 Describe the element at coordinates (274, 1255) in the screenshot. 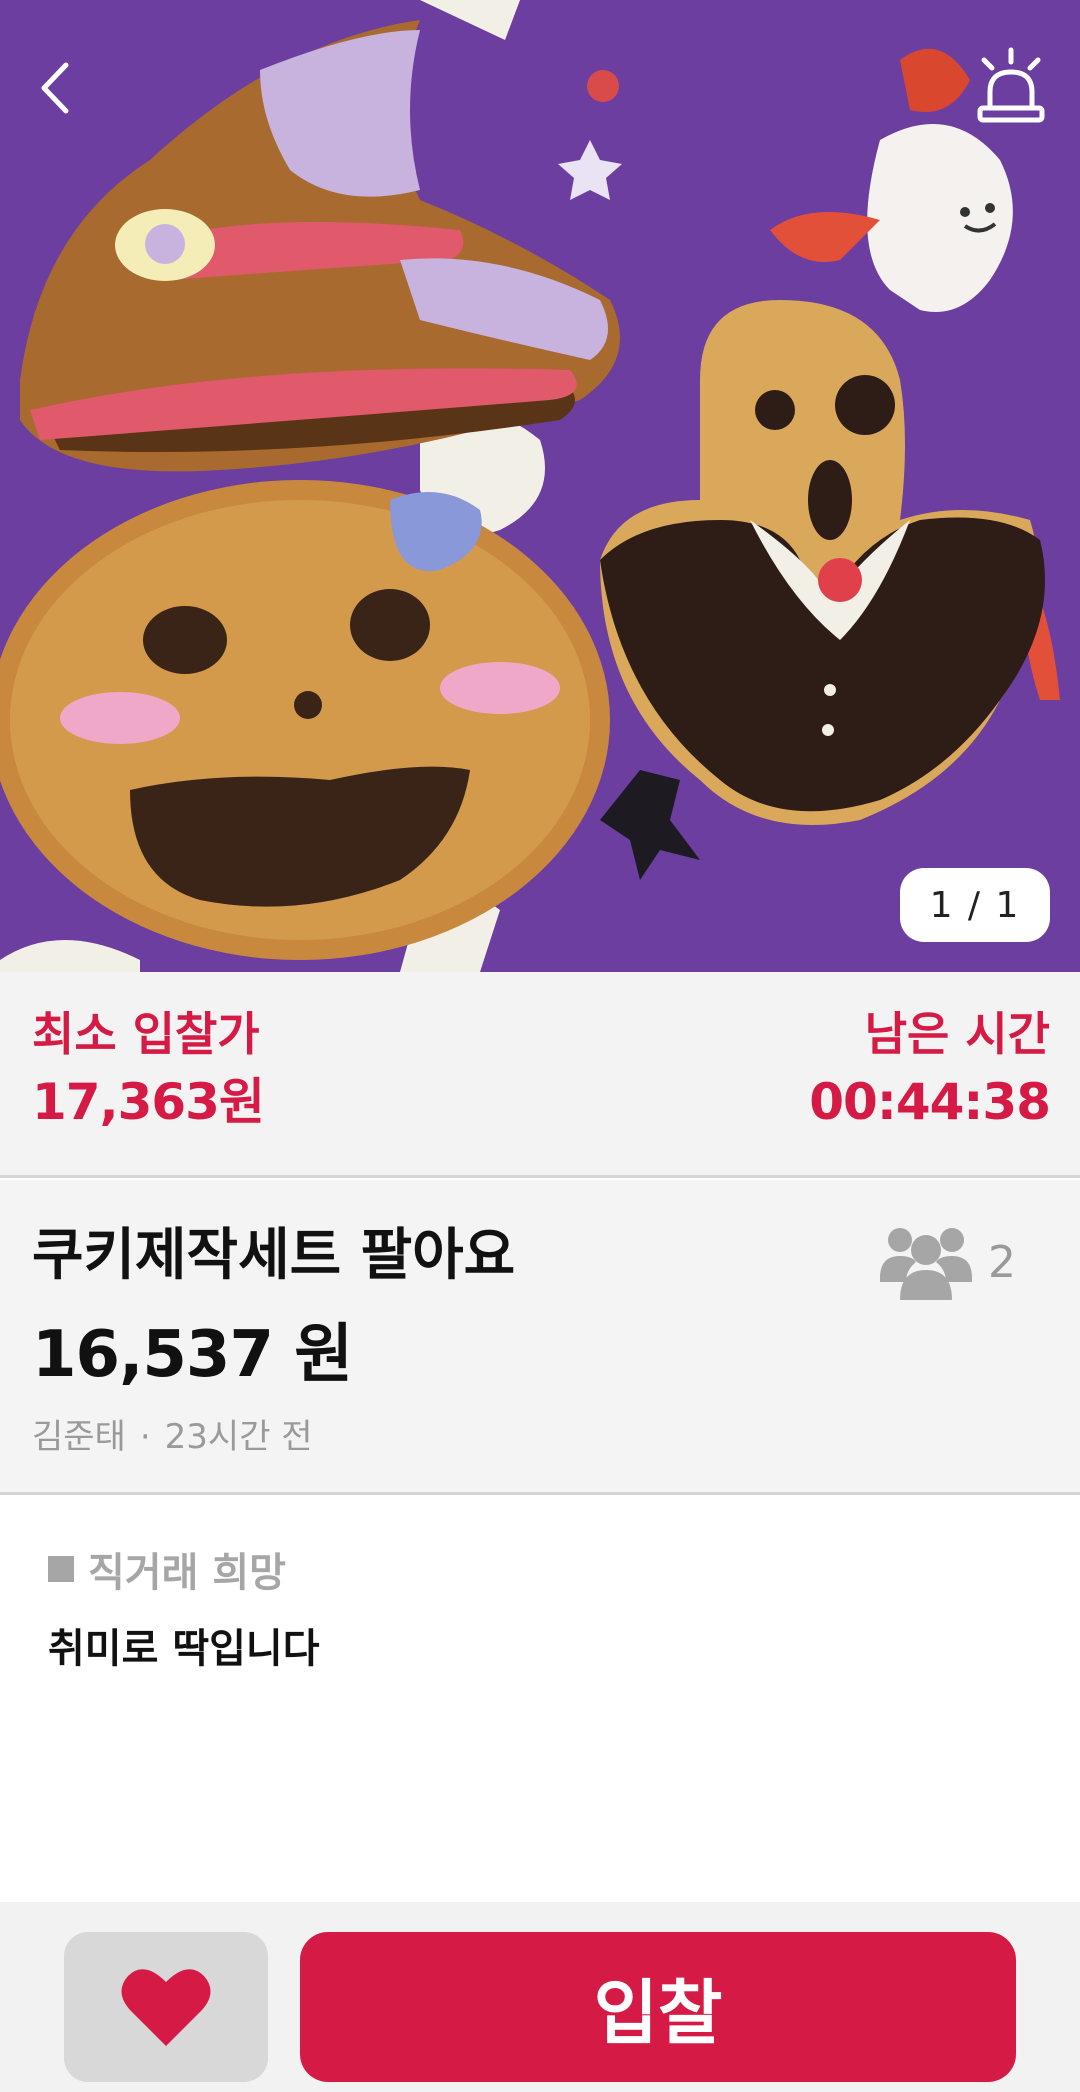

I see `item-title: 쿠키제작세트 팔아요` at that location.